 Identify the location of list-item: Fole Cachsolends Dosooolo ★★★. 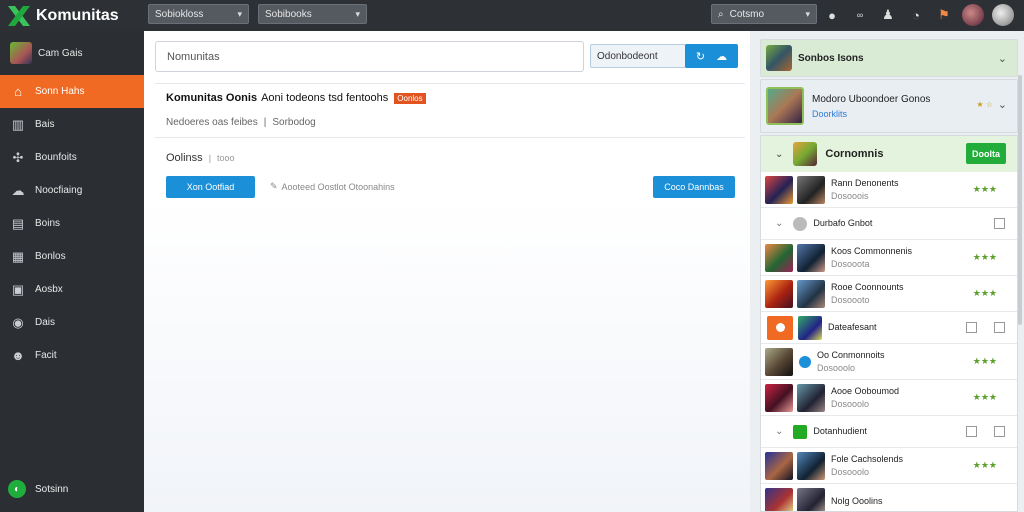
(889, 466).